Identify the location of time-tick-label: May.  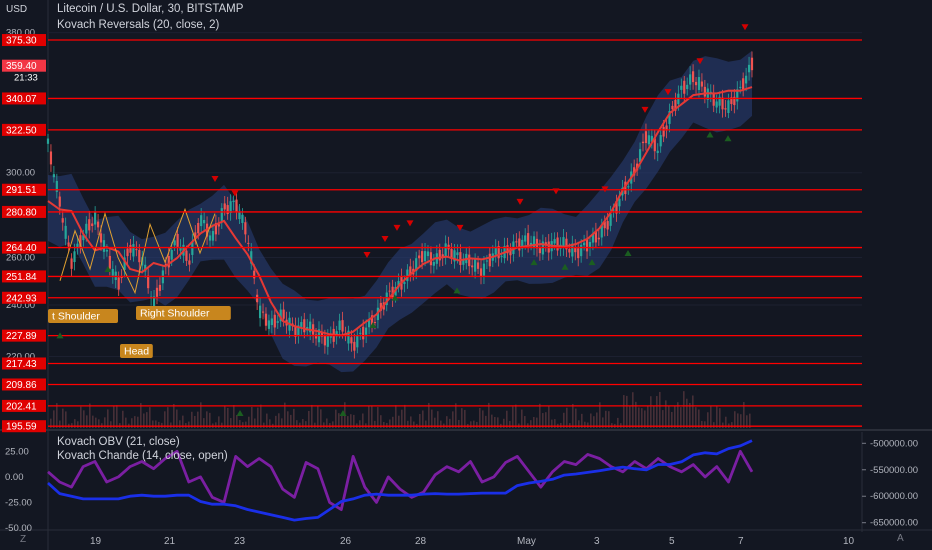
(526, 541).